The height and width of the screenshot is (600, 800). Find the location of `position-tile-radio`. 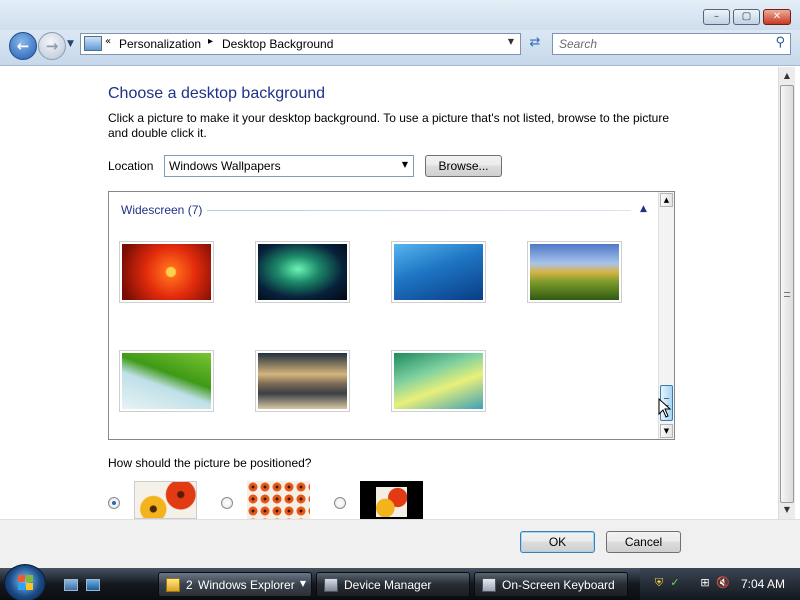

position-tile-radio is located at coordinates (227, 503).